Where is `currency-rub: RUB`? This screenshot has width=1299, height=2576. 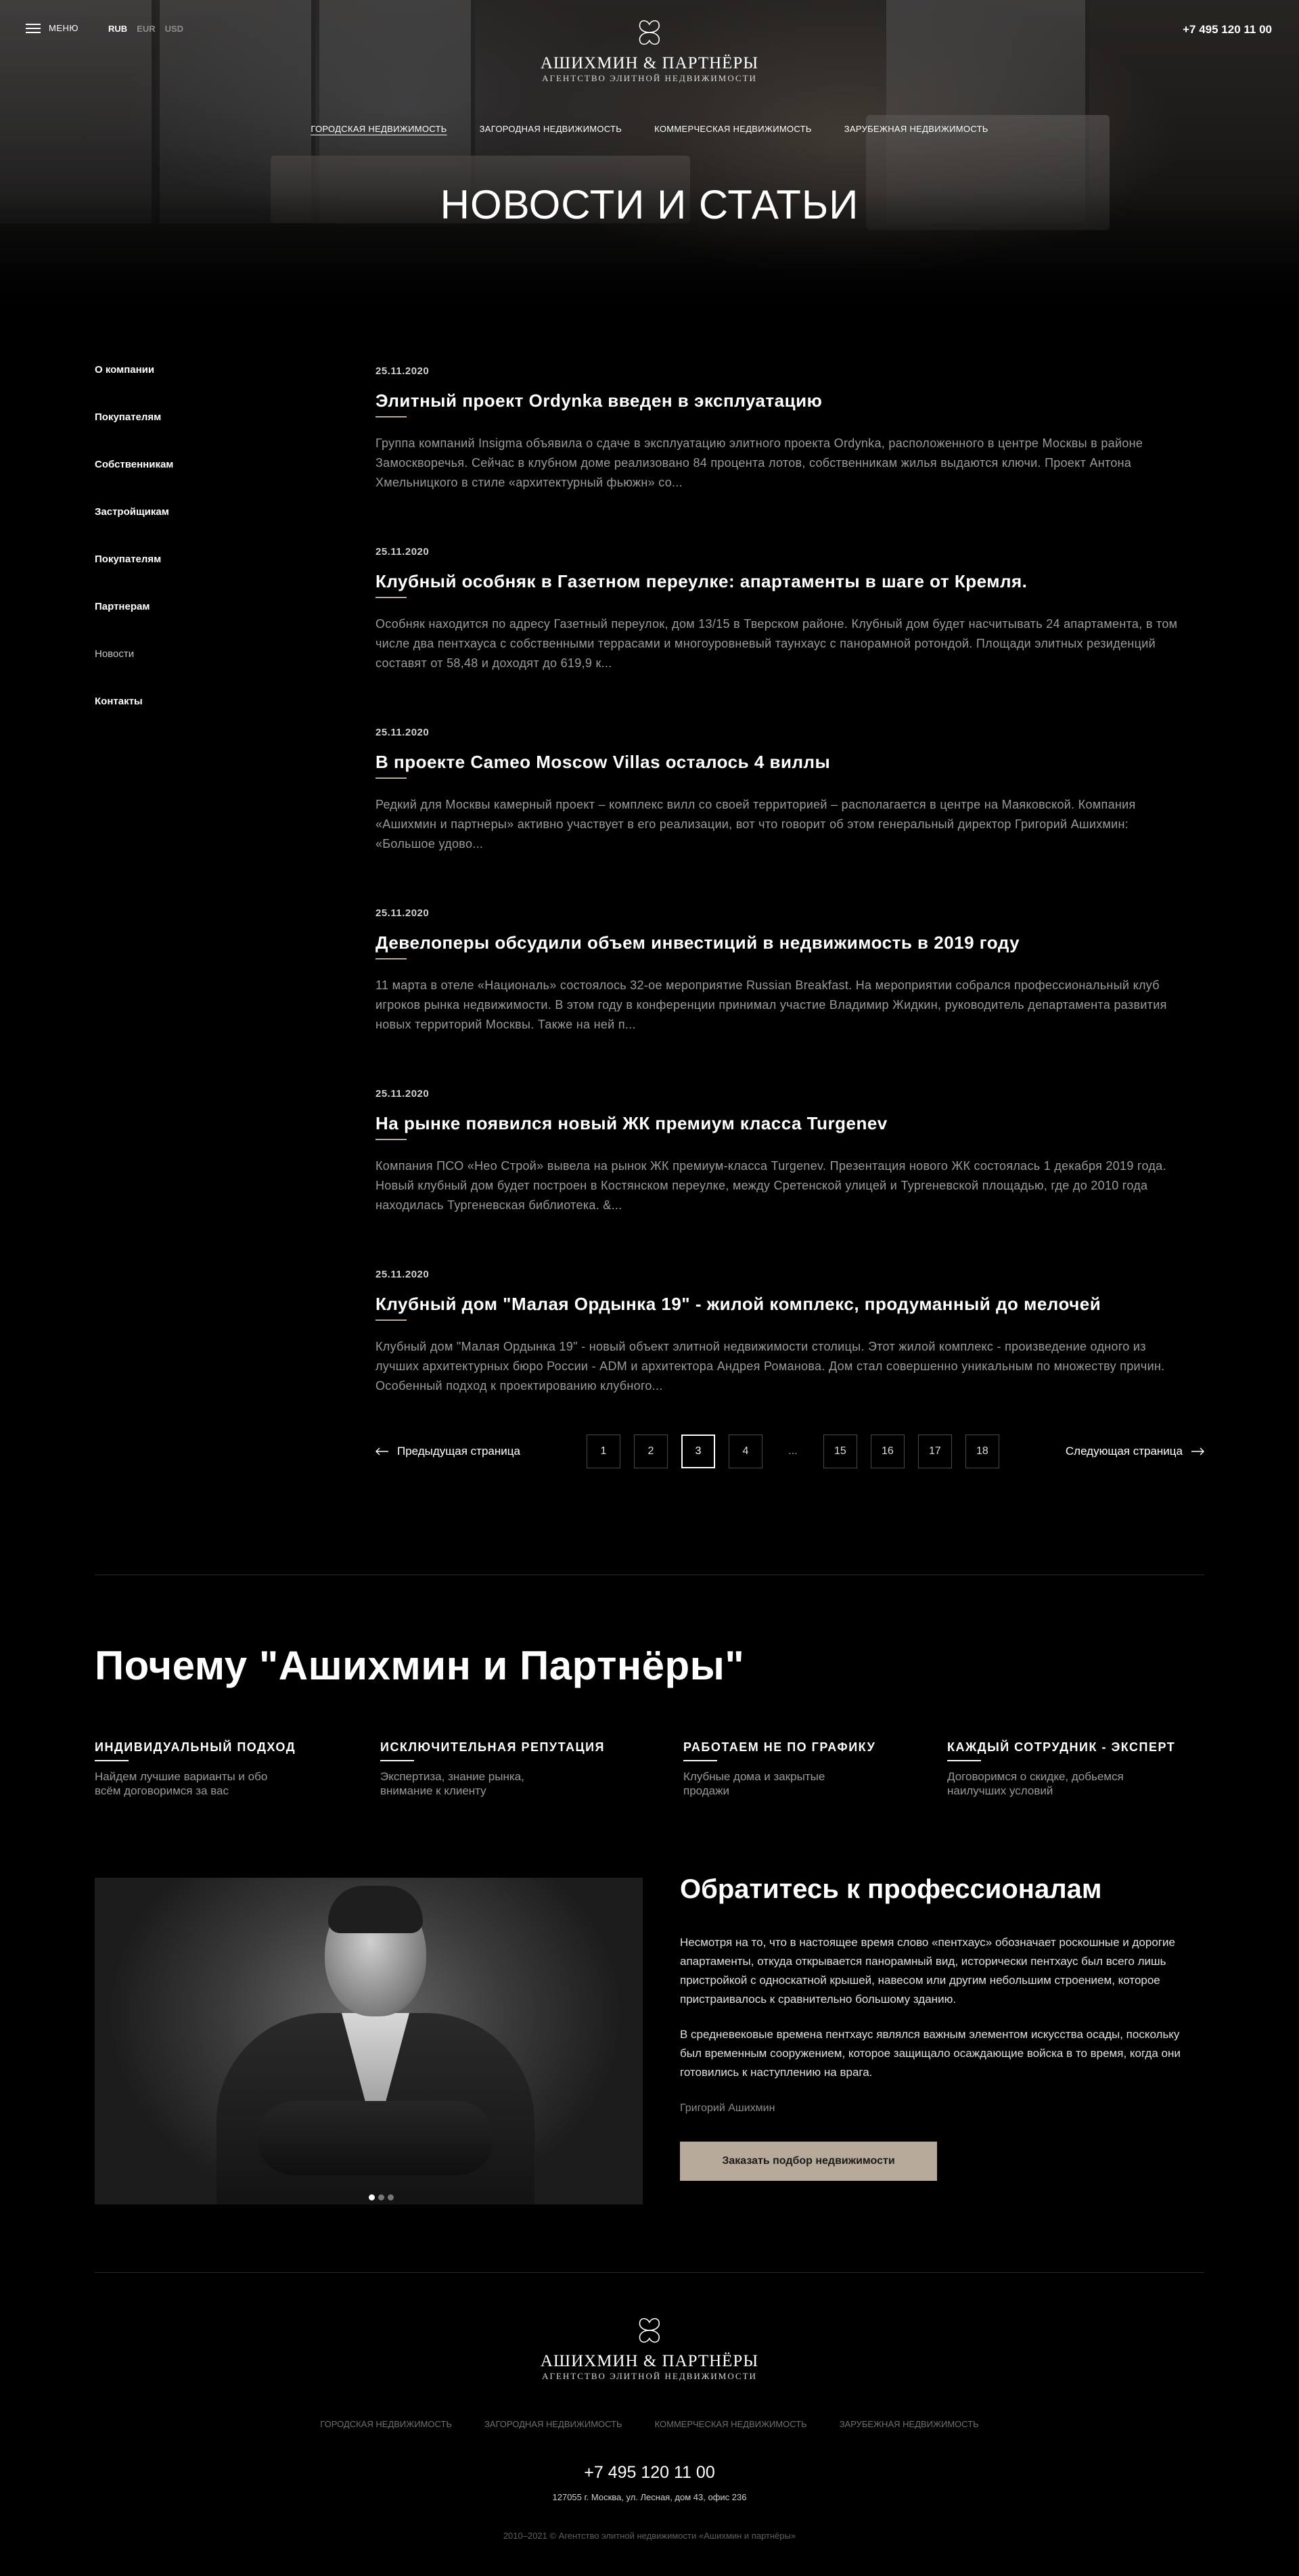
currency-rub: RUB is located at coordinates (117, 29).